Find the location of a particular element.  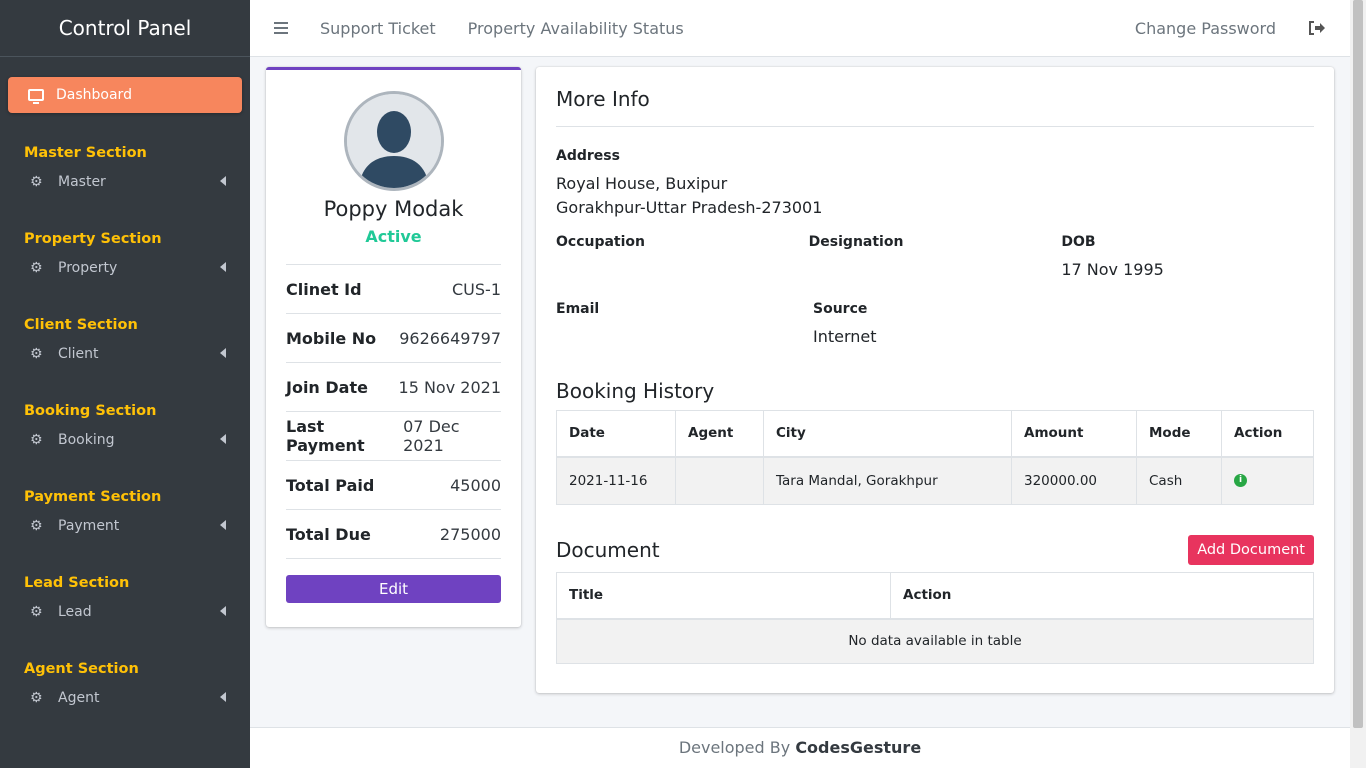

section-heading-payment: Payment Section is located at coordinates (93, 497).